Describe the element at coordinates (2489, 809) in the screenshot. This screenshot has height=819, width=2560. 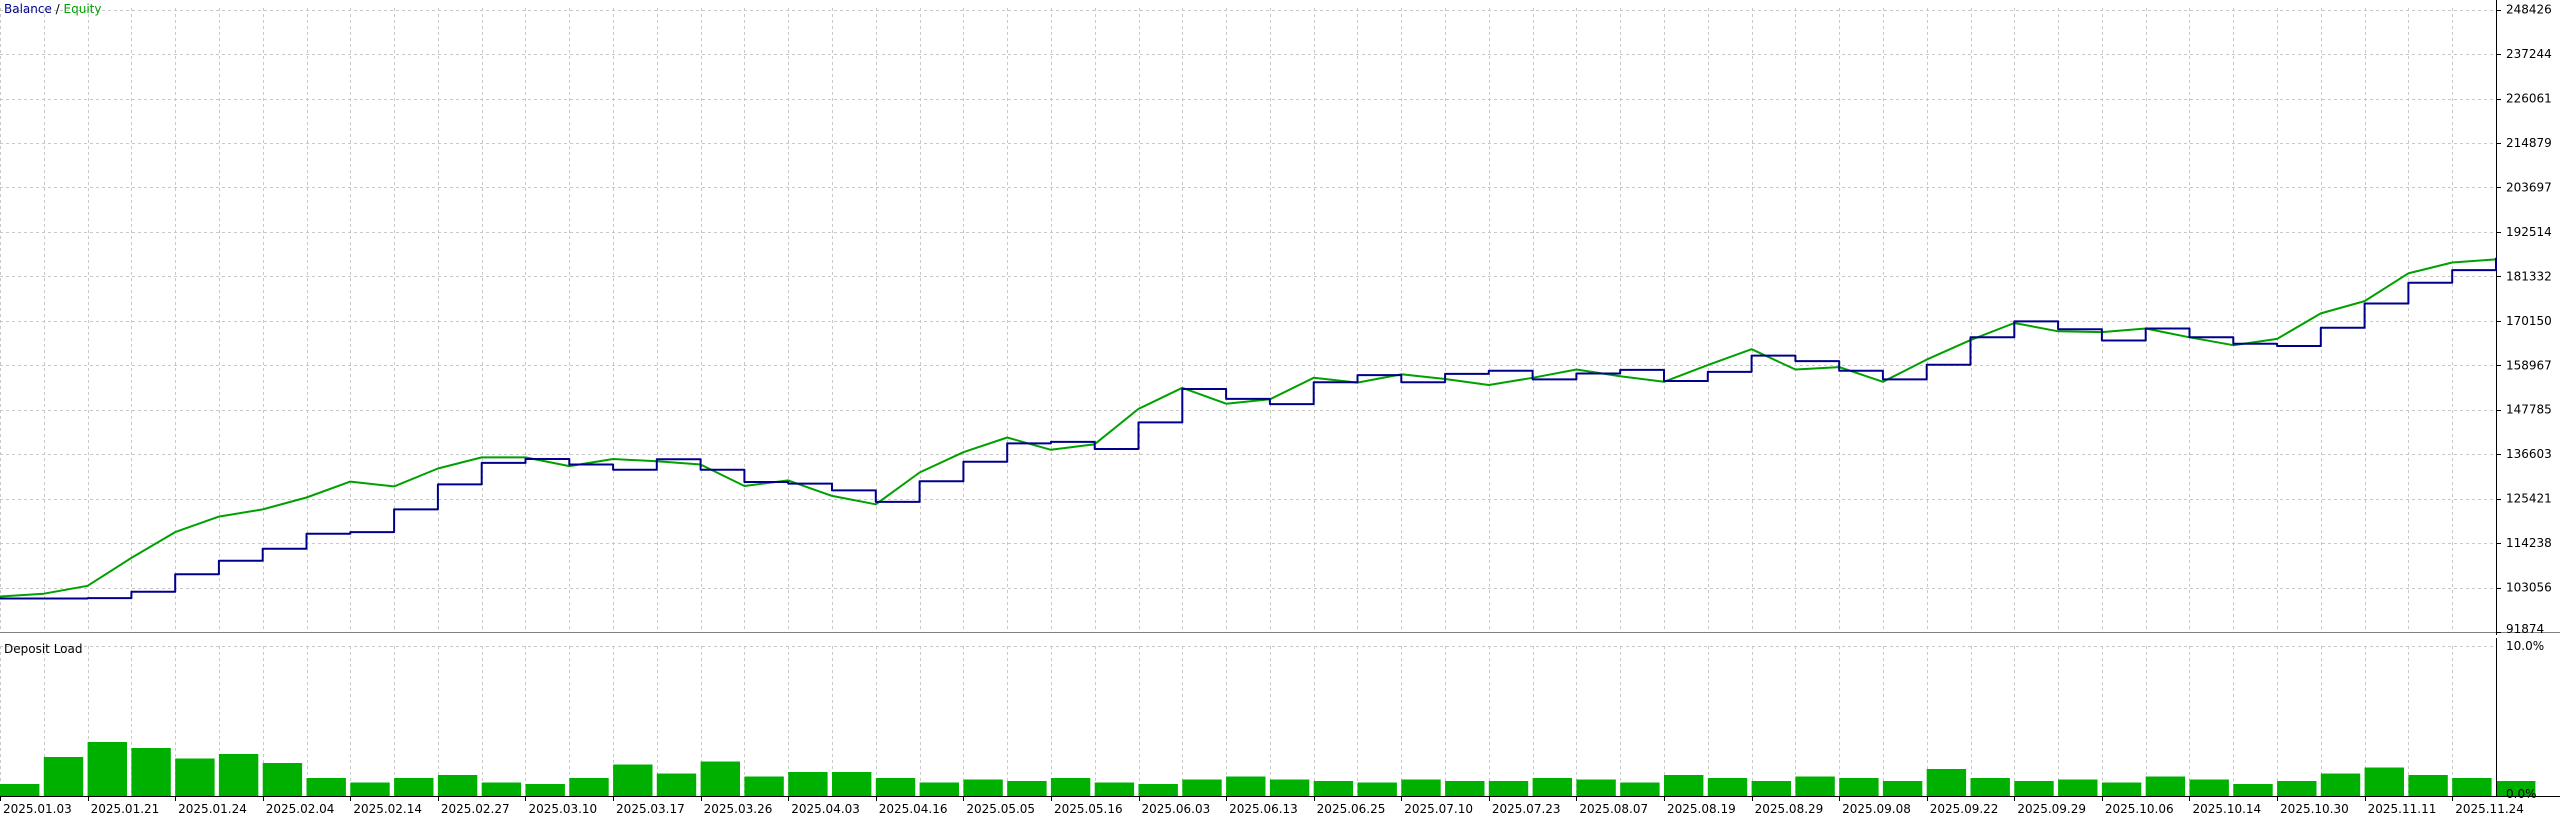
I see `time-tick-label-28: 2025.11.24` at that location.